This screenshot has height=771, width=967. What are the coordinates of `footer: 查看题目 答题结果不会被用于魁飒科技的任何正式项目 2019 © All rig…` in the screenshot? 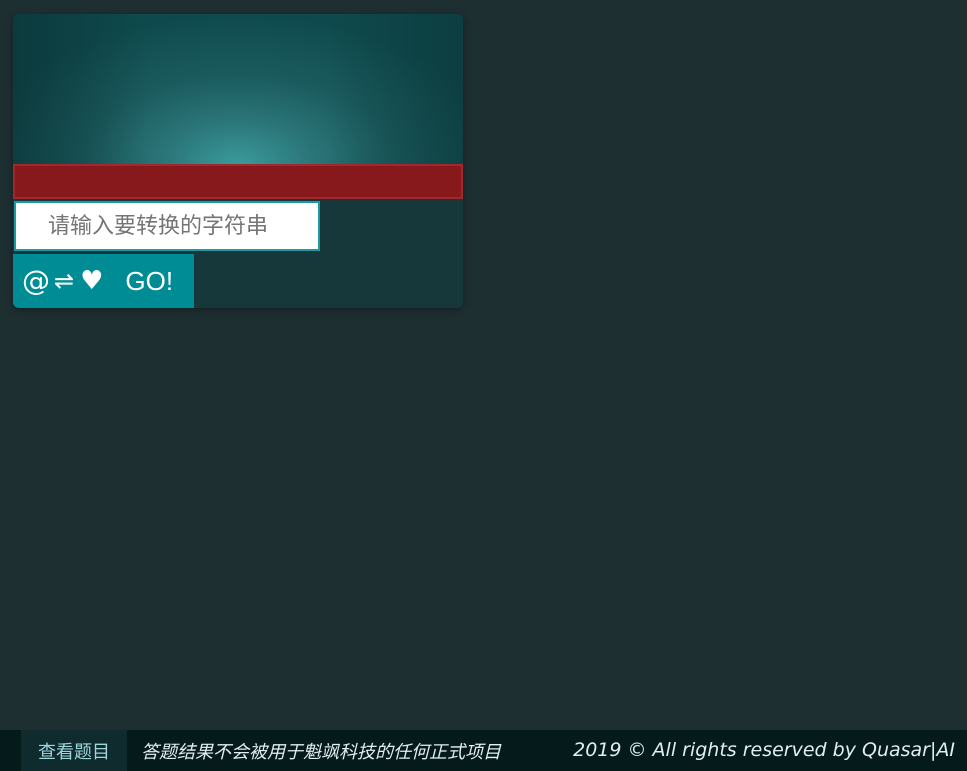 It's located at (483, 750).